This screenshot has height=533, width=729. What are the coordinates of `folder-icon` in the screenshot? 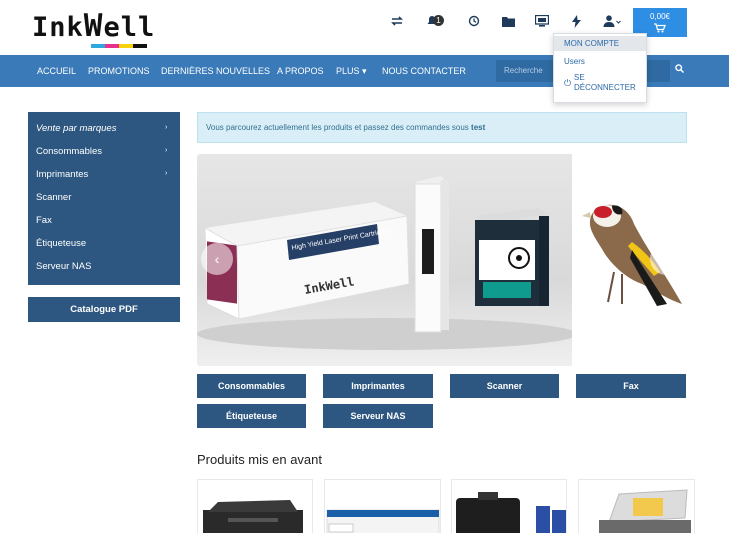 It's located at (508, 21).